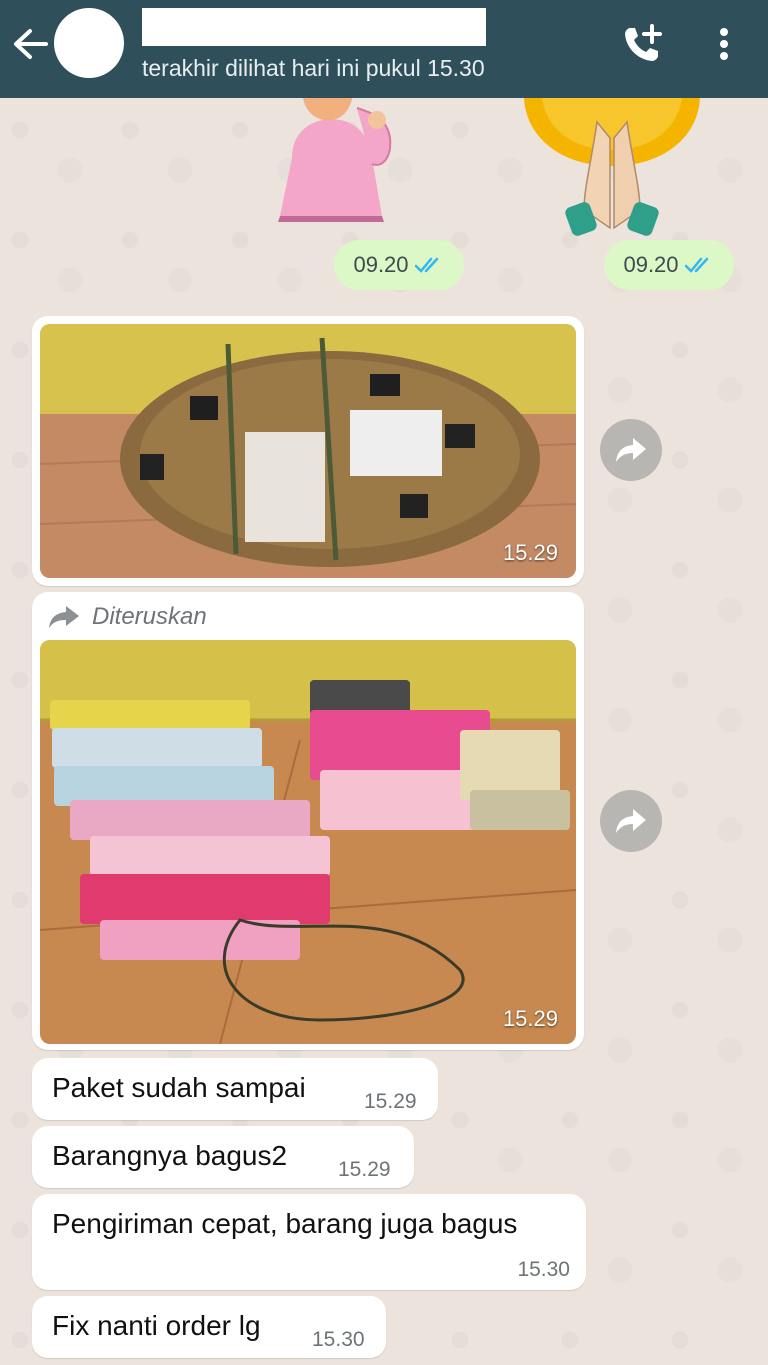 Image resolution: width=768 pixels, height=1365 pixels. I want to click on add-call-icon, so click(643, 42).